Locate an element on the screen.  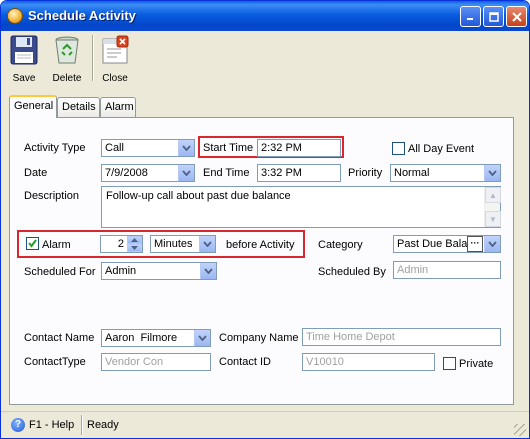
contact-type-label: ContactType is located at coordinates (55, 362).